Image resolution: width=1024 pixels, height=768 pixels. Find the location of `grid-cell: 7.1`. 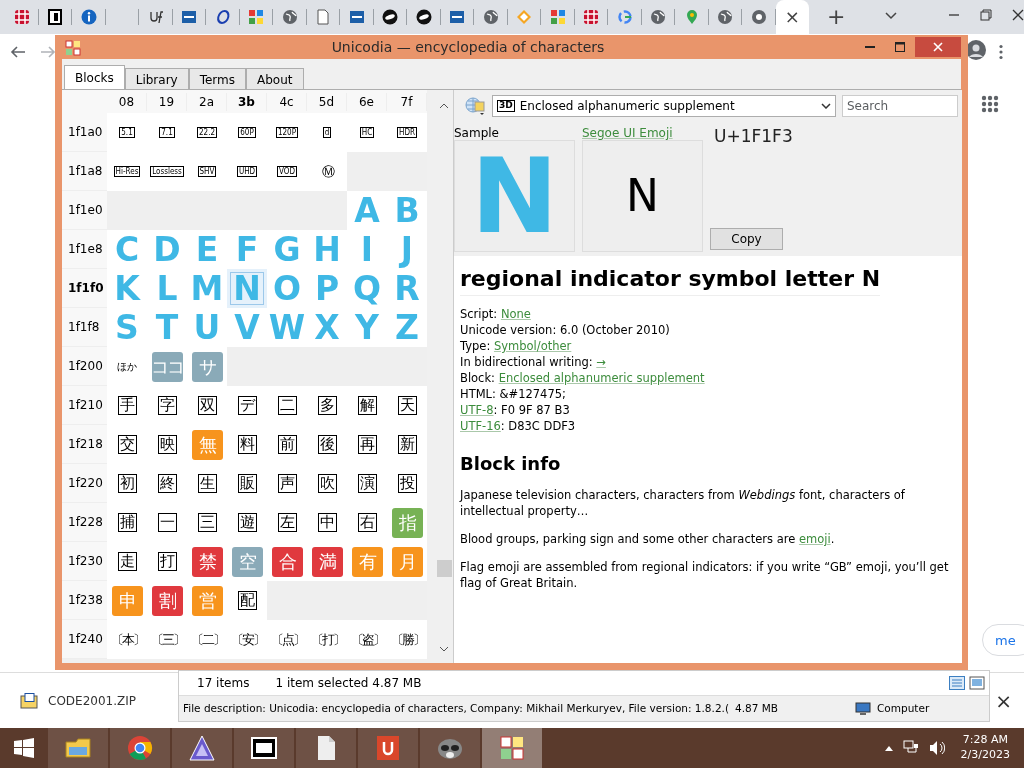

grid-cell: 7.1 is located at coordinates (167, 132).